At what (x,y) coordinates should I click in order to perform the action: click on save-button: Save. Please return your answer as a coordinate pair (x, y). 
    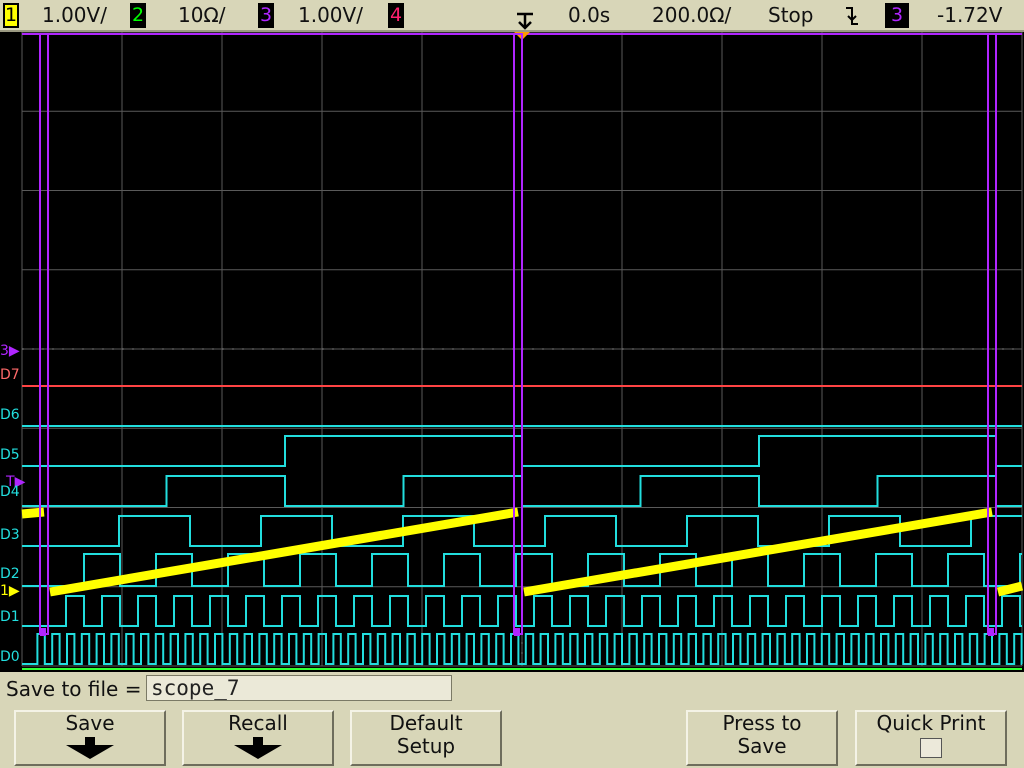
    Looking at the image, I should click on (90, 738).